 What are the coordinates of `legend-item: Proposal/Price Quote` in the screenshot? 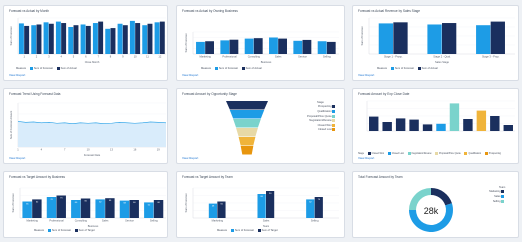 It's located at (448, 153).